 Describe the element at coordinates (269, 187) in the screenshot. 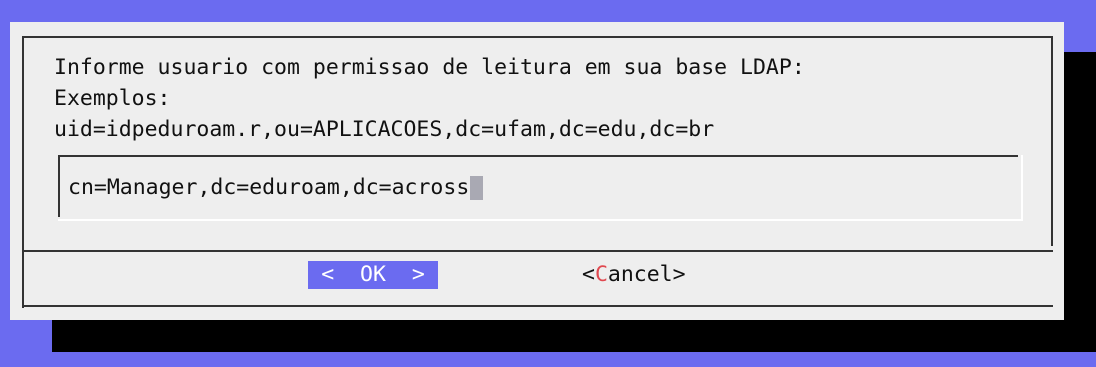

I see `input-value-text: cn=Manager,dc=eduroam,dc=across` at that location.